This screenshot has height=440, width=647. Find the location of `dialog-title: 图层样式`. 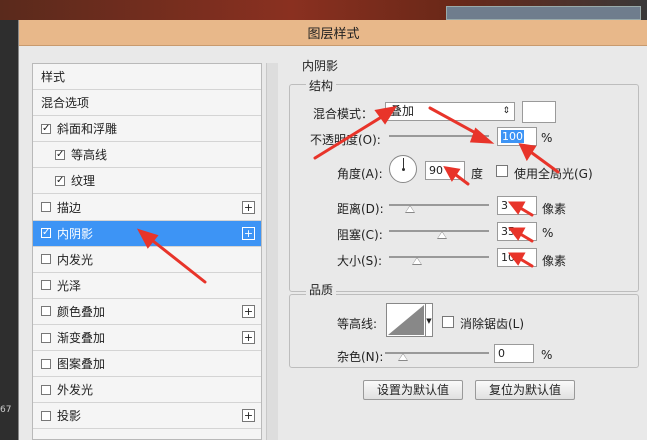

dialog-title: 图层样式 is located at coordinates (333, 33).